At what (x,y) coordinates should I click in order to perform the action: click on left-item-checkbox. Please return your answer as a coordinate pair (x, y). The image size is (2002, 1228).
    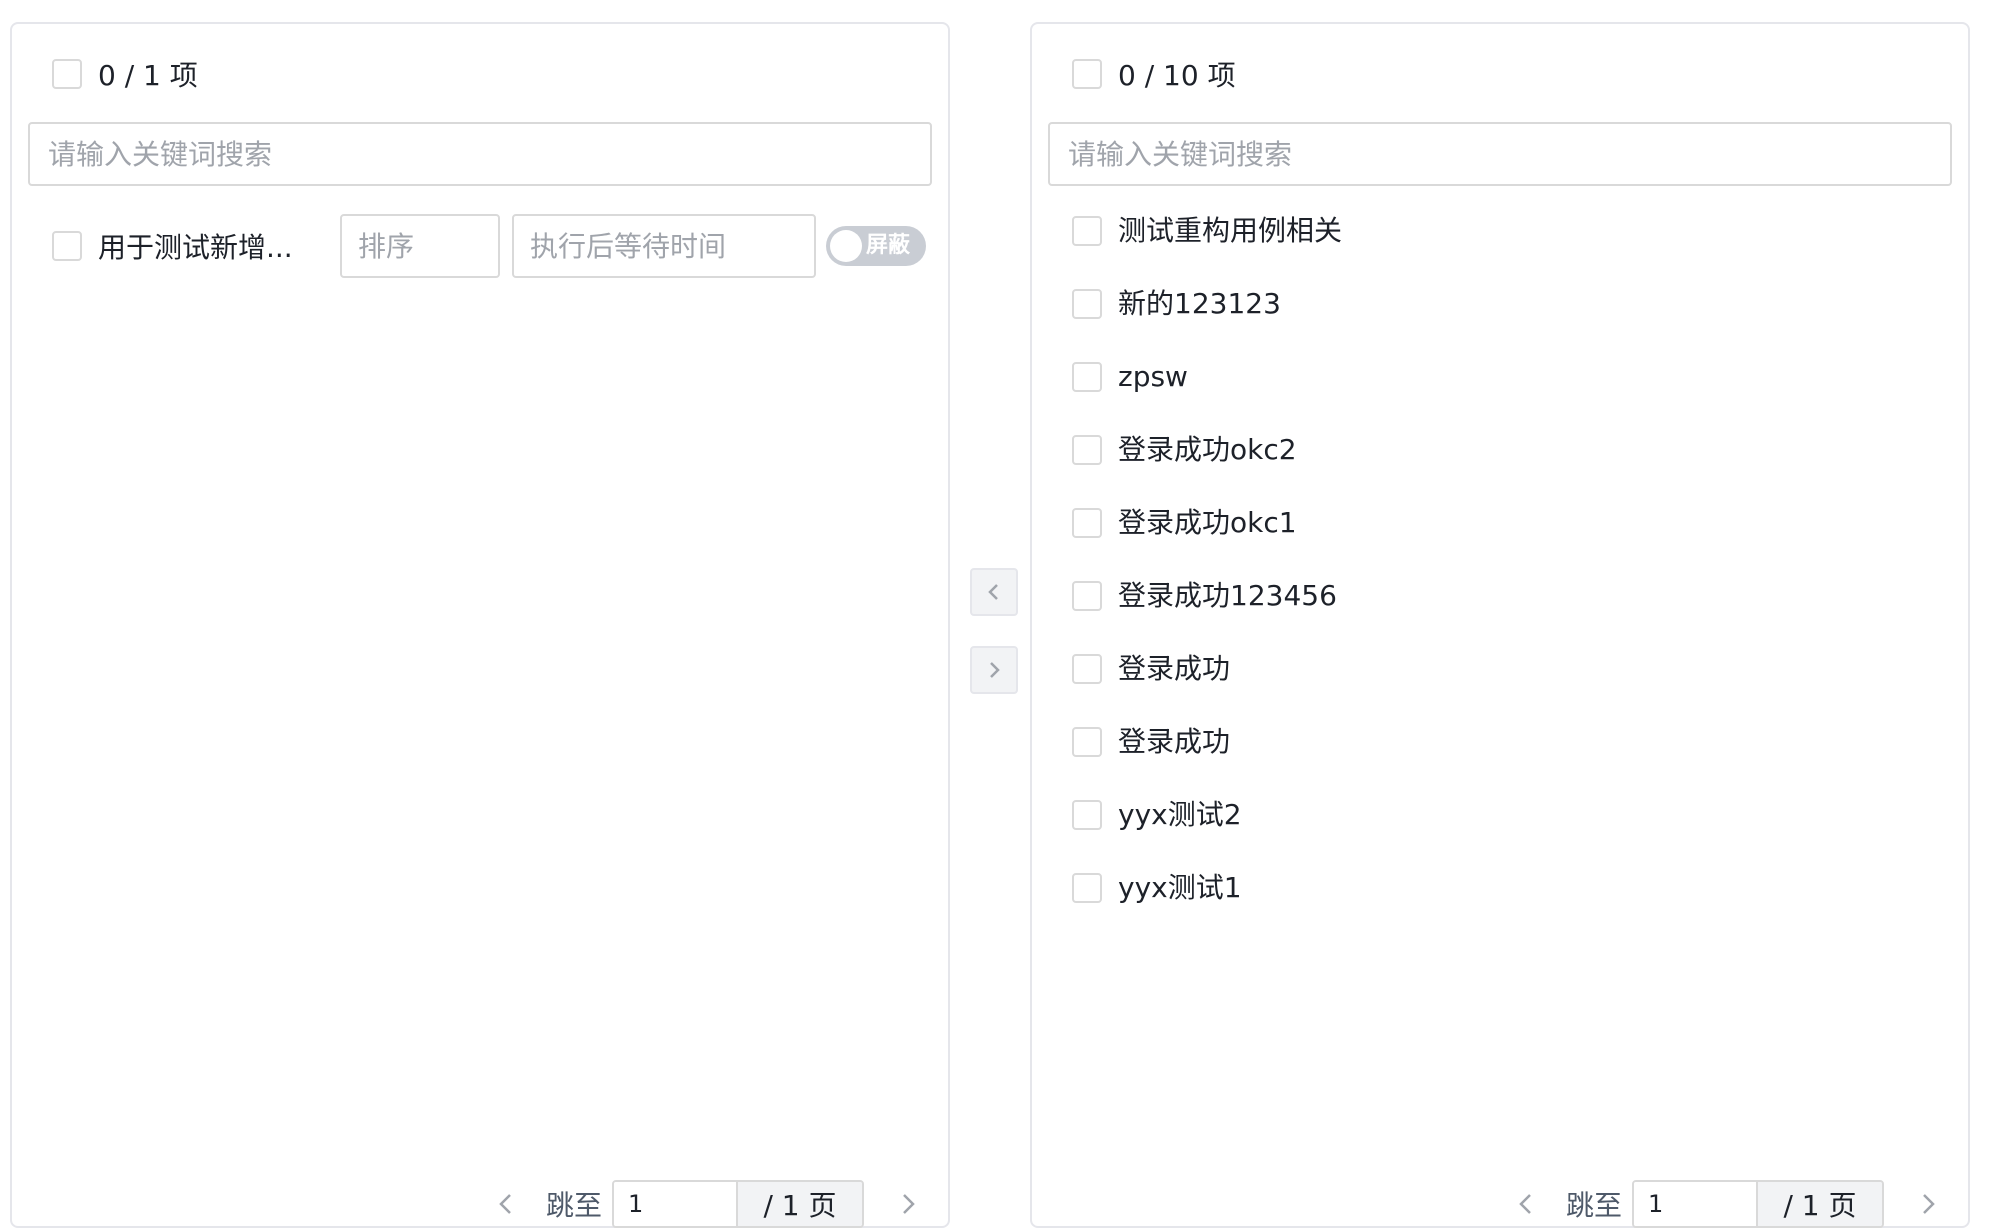
    Looking at the image, I should click on (67, 246).